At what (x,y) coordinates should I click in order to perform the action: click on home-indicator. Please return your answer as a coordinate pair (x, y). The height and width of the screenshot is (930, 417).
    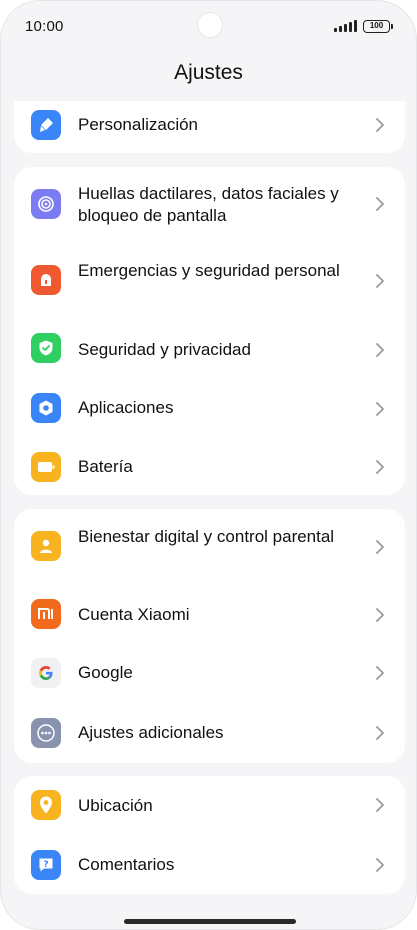
    Looking at the image, I should click on (210, 921).